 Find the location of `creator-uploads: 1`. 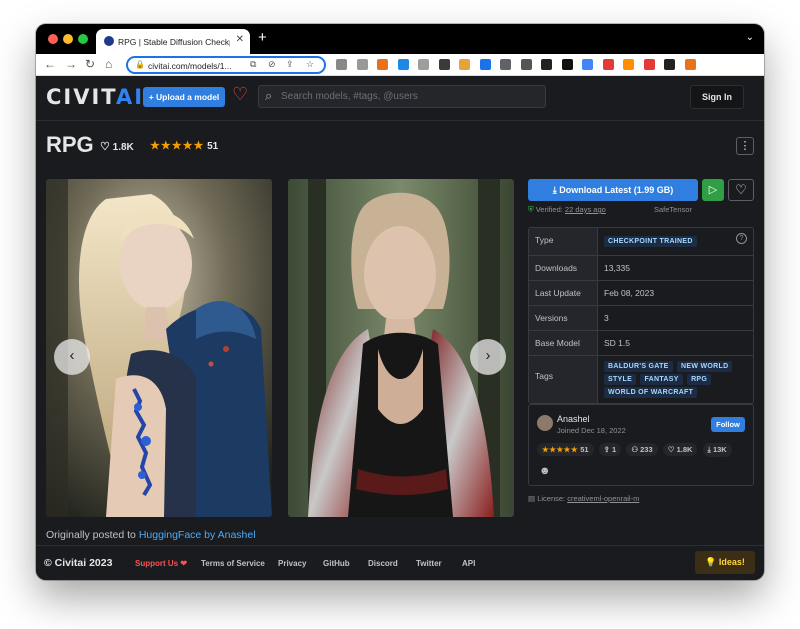

creator-uploads: 1 is located at coordinates (614, 449).